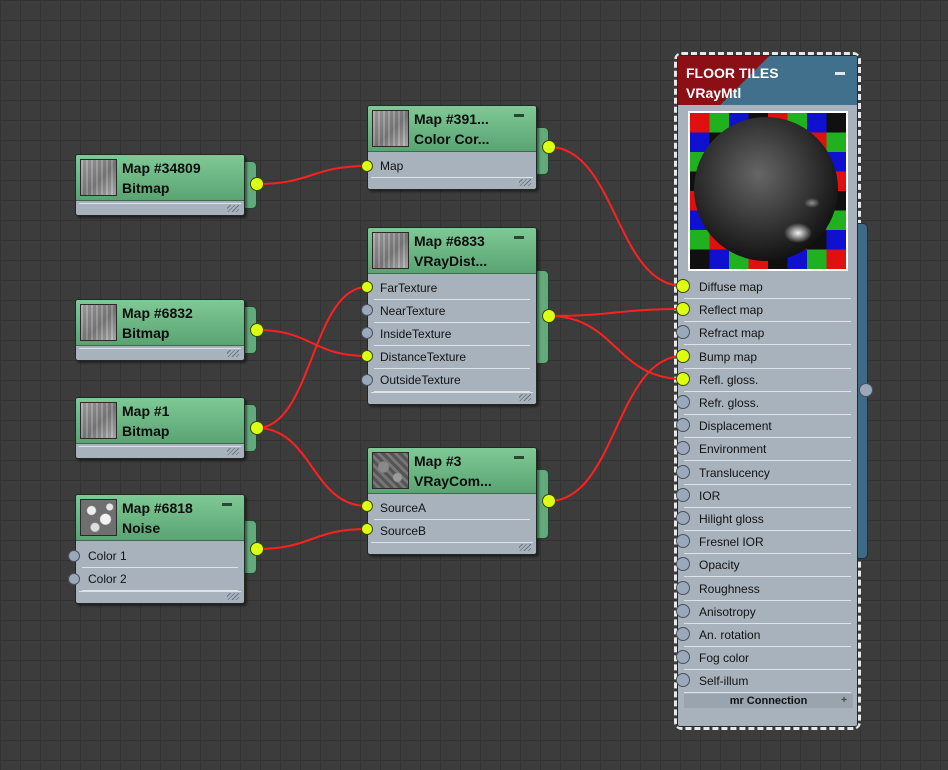  I want to click on node-title: Map #6832, so click(157, 313).